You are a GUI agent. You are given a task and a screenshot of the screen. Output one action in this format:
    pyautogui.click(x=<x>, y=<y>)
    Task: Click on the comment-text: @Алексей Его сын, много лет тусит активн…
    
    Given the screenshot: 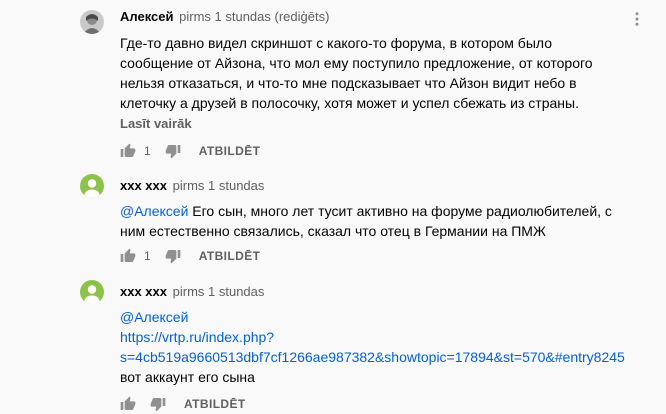 What is the action you would take?
    pyautogui.click(x=393, y=221)
    